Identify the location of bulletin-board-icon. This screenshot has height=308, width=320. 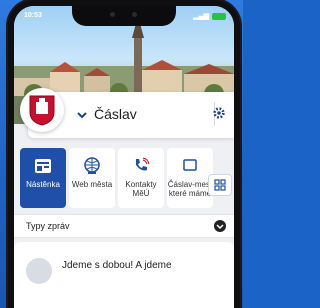
(43, 166).